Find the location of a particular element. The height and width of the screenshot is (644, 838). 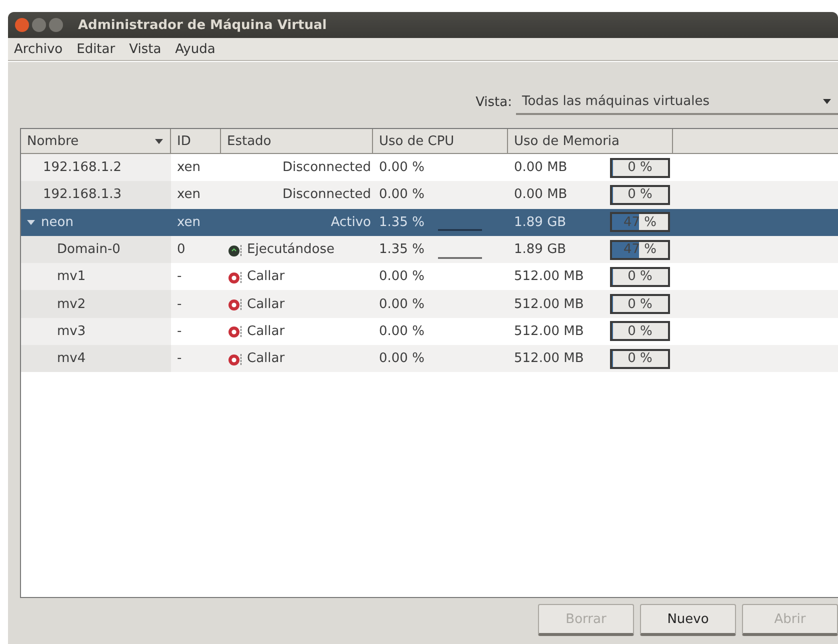

view-label: Vista: is located at coordinates (494, 102).